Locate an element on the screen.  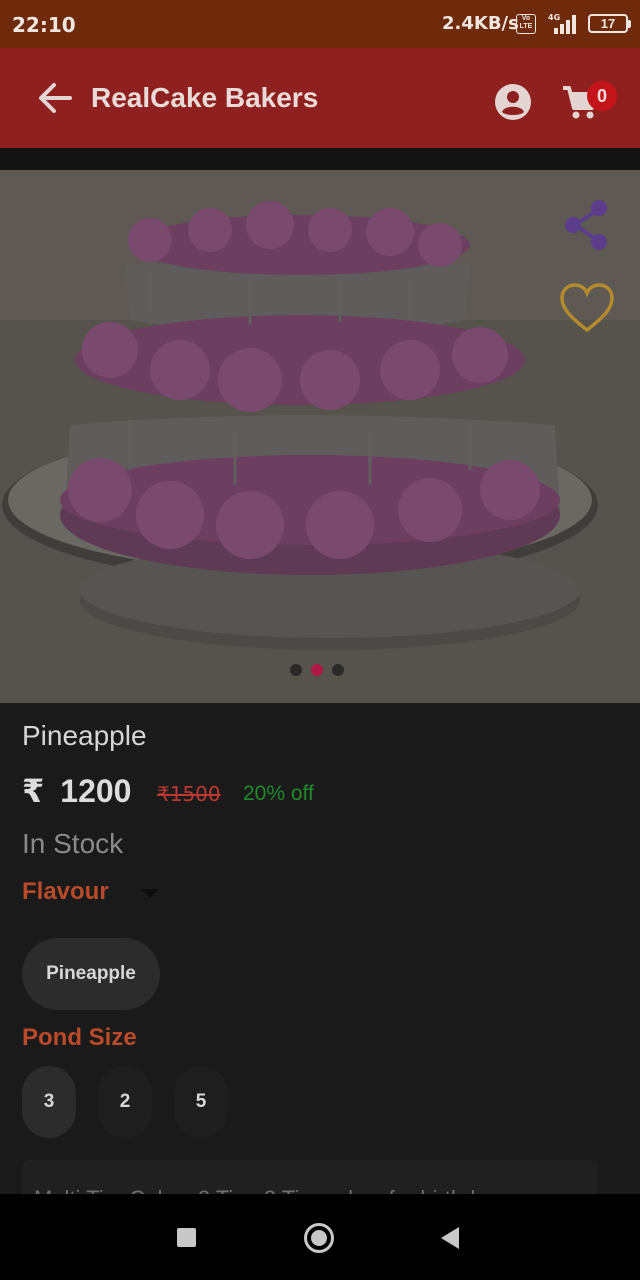
price-value: 1200 is located at coordinates (96, 791).